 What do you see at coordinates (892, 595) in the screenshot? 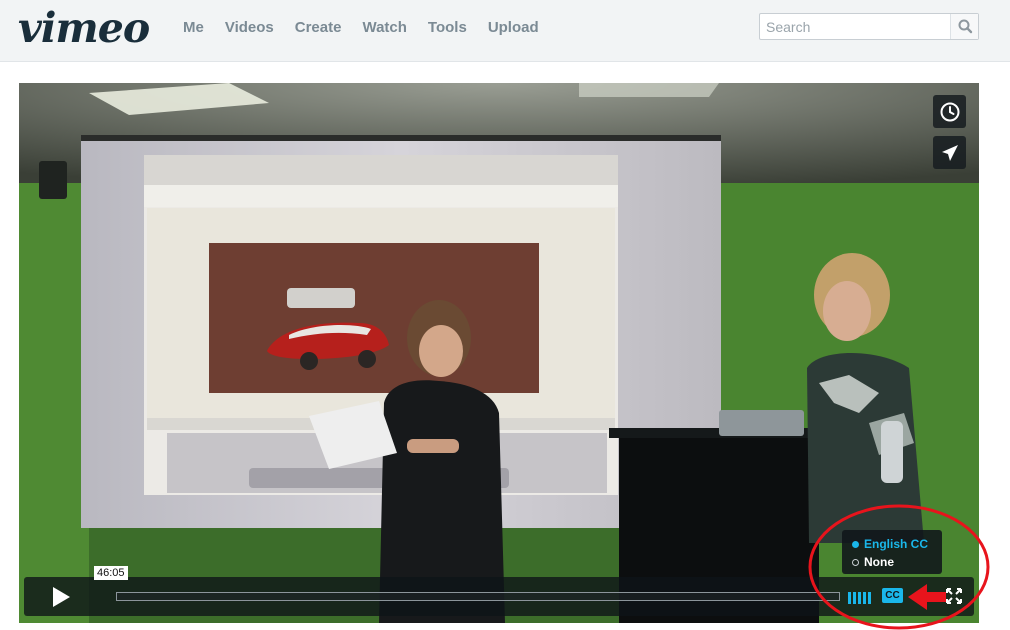
I see `captions-button: CC` at bounding box center [892, 595].